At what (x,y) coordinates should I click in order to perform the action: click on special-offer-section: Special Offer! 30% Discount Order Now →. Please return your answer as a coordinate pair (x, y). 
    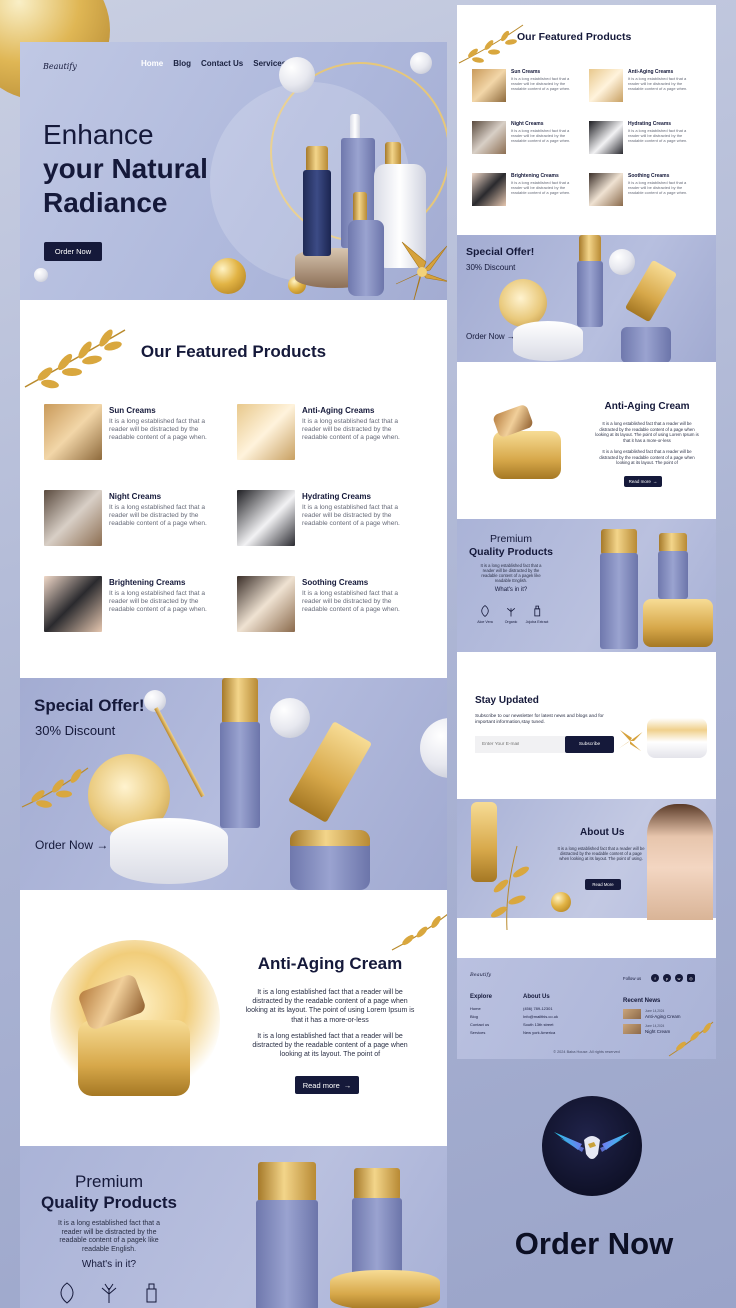
    Looking at the image, I should click on (233, 784).